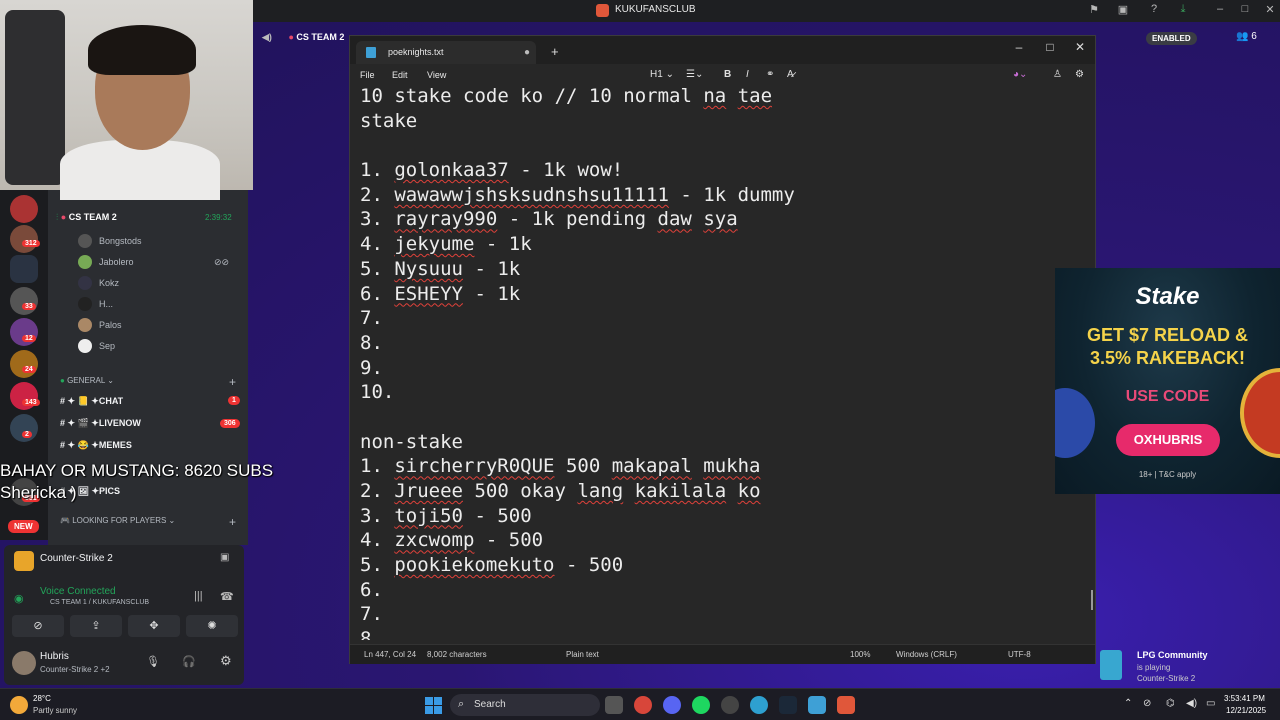 This screenshot has height=720, width=1280. I want to click on volume-icon: ◀), so click(1191, 703).